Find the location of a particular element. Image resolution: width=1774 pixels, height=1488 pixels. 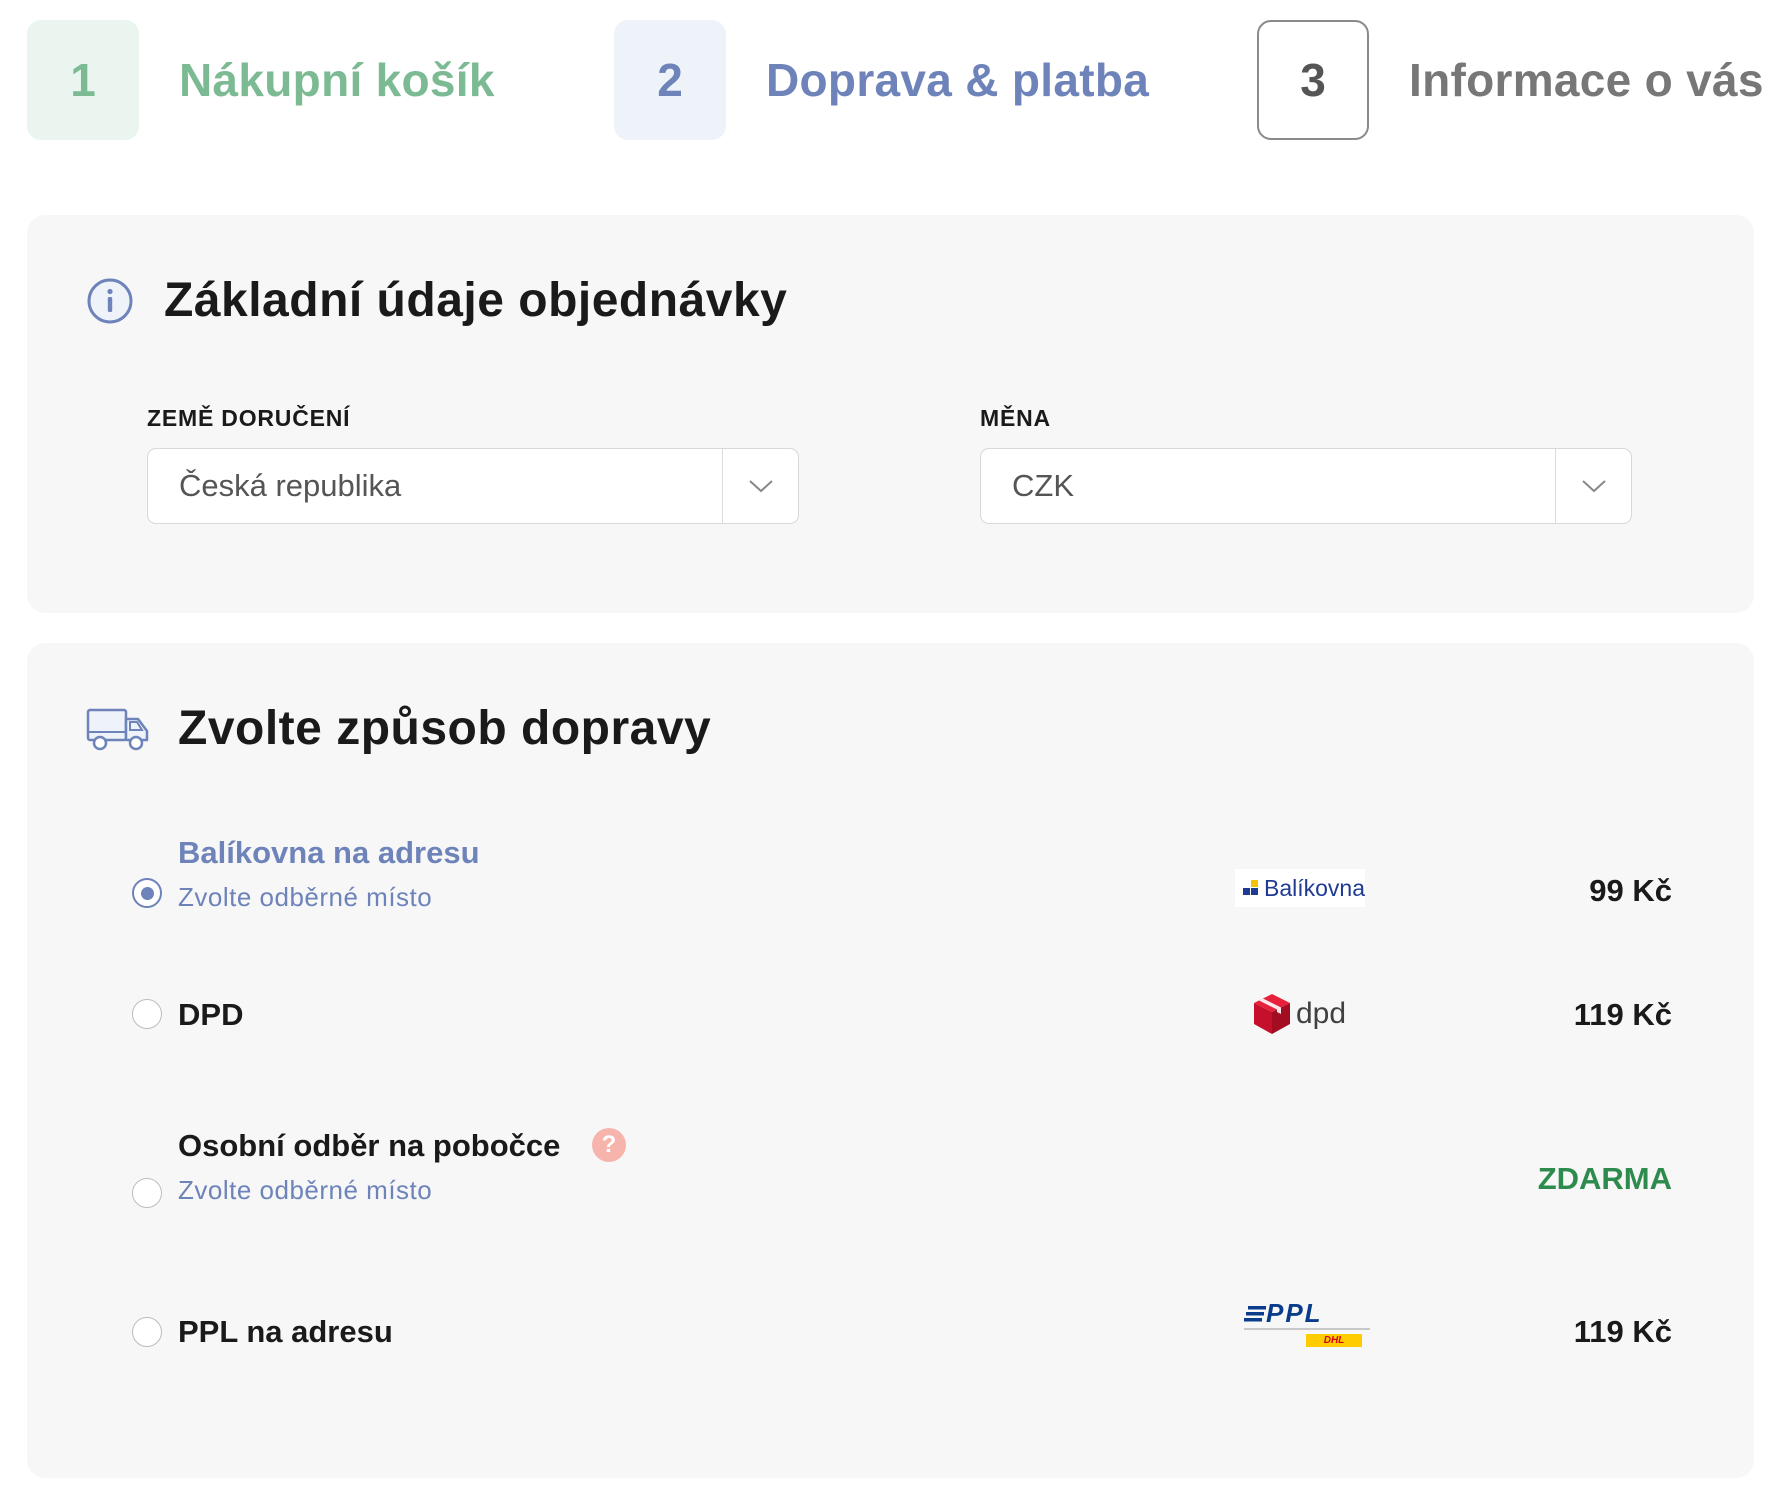

balikovna-squares-icon is located at coordinates (1250, 887).